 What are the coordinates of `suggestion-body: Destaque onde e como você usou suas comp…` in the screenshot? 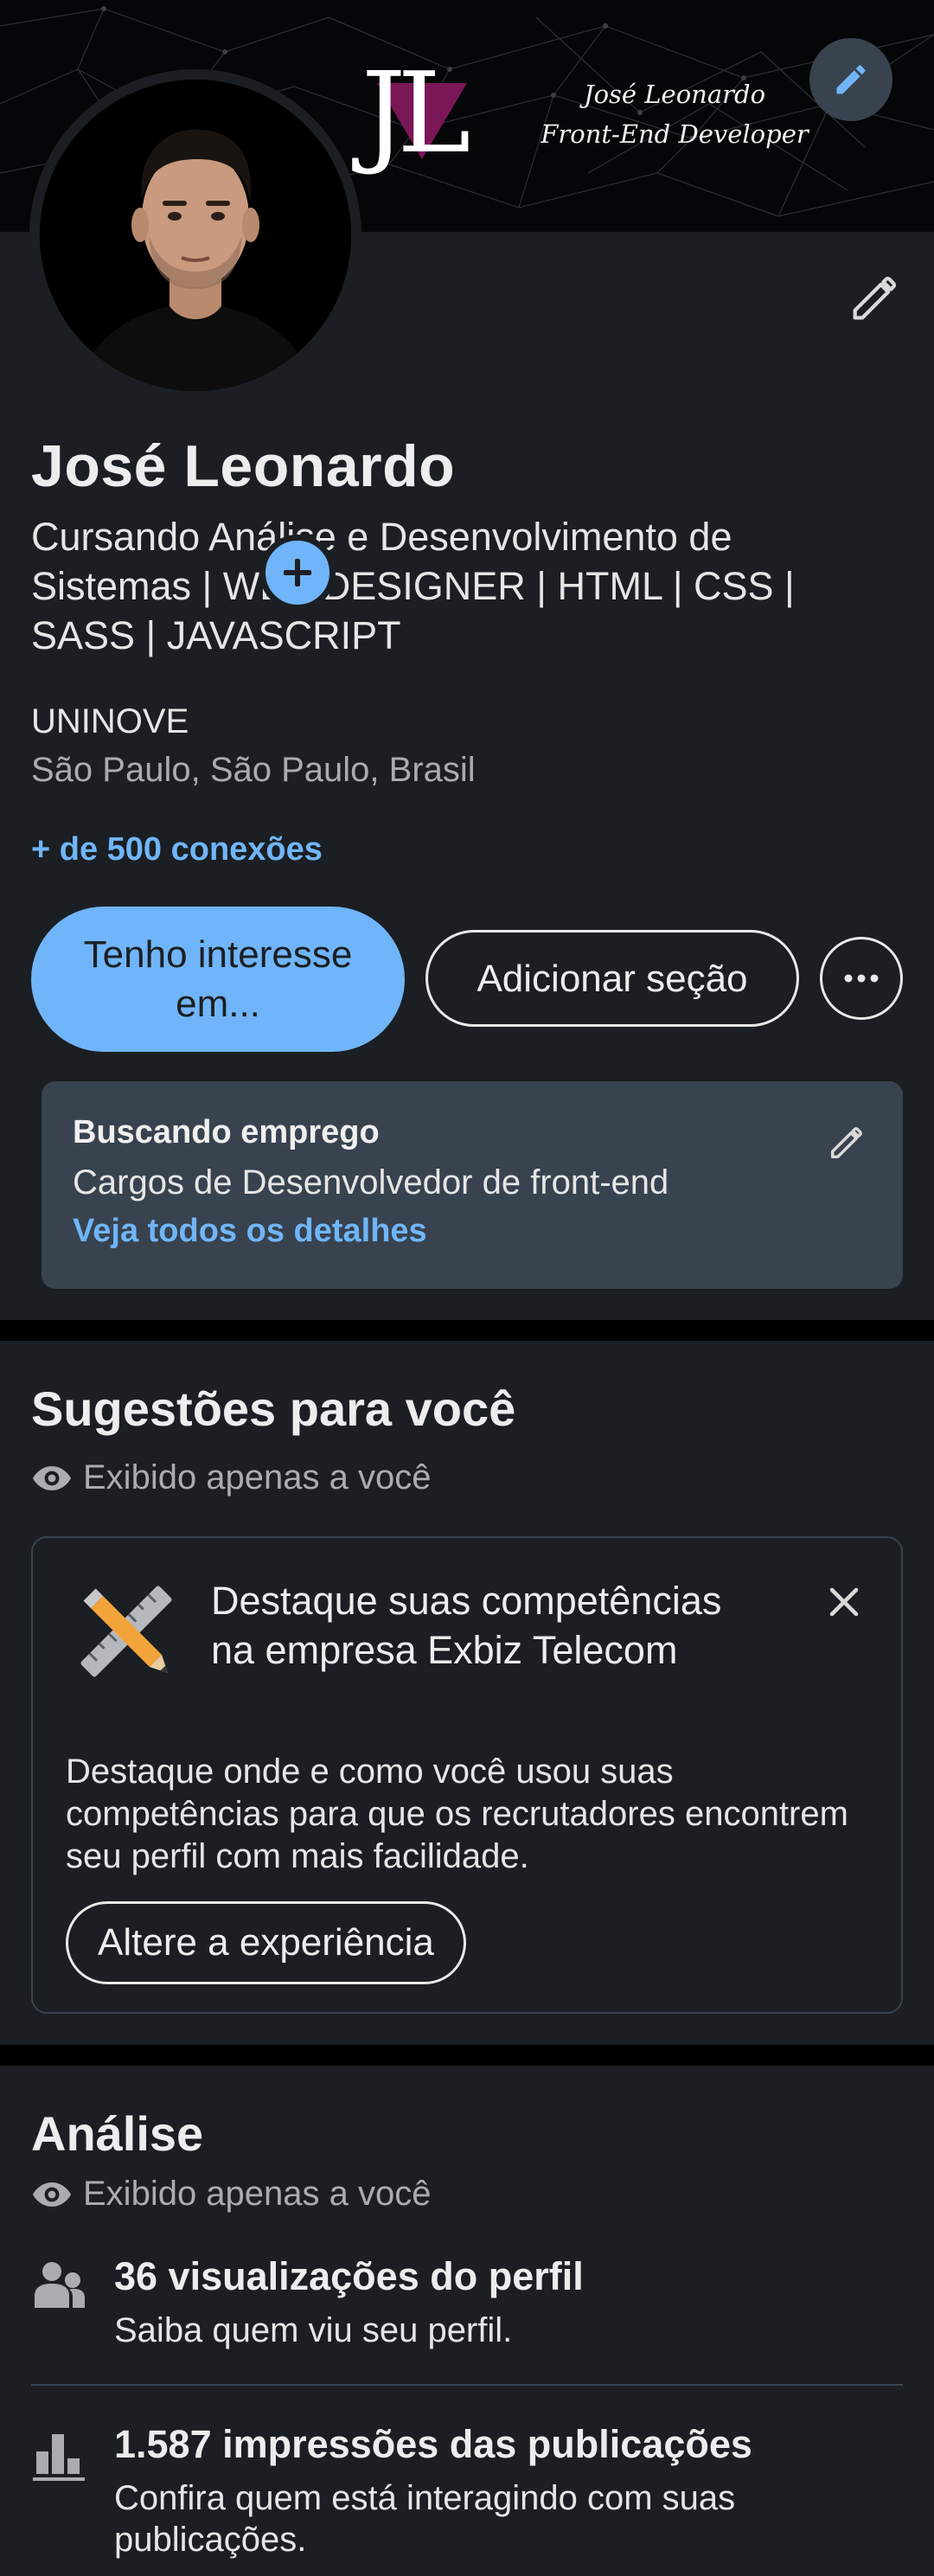 It's located at (457, 1814).